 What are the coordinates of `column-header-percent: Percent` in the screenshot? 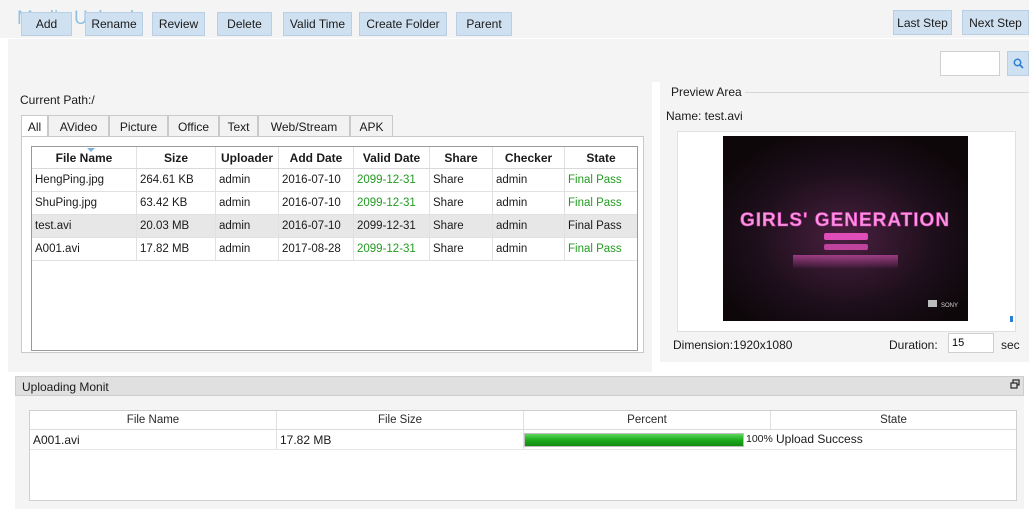 It's located at (647, 420).